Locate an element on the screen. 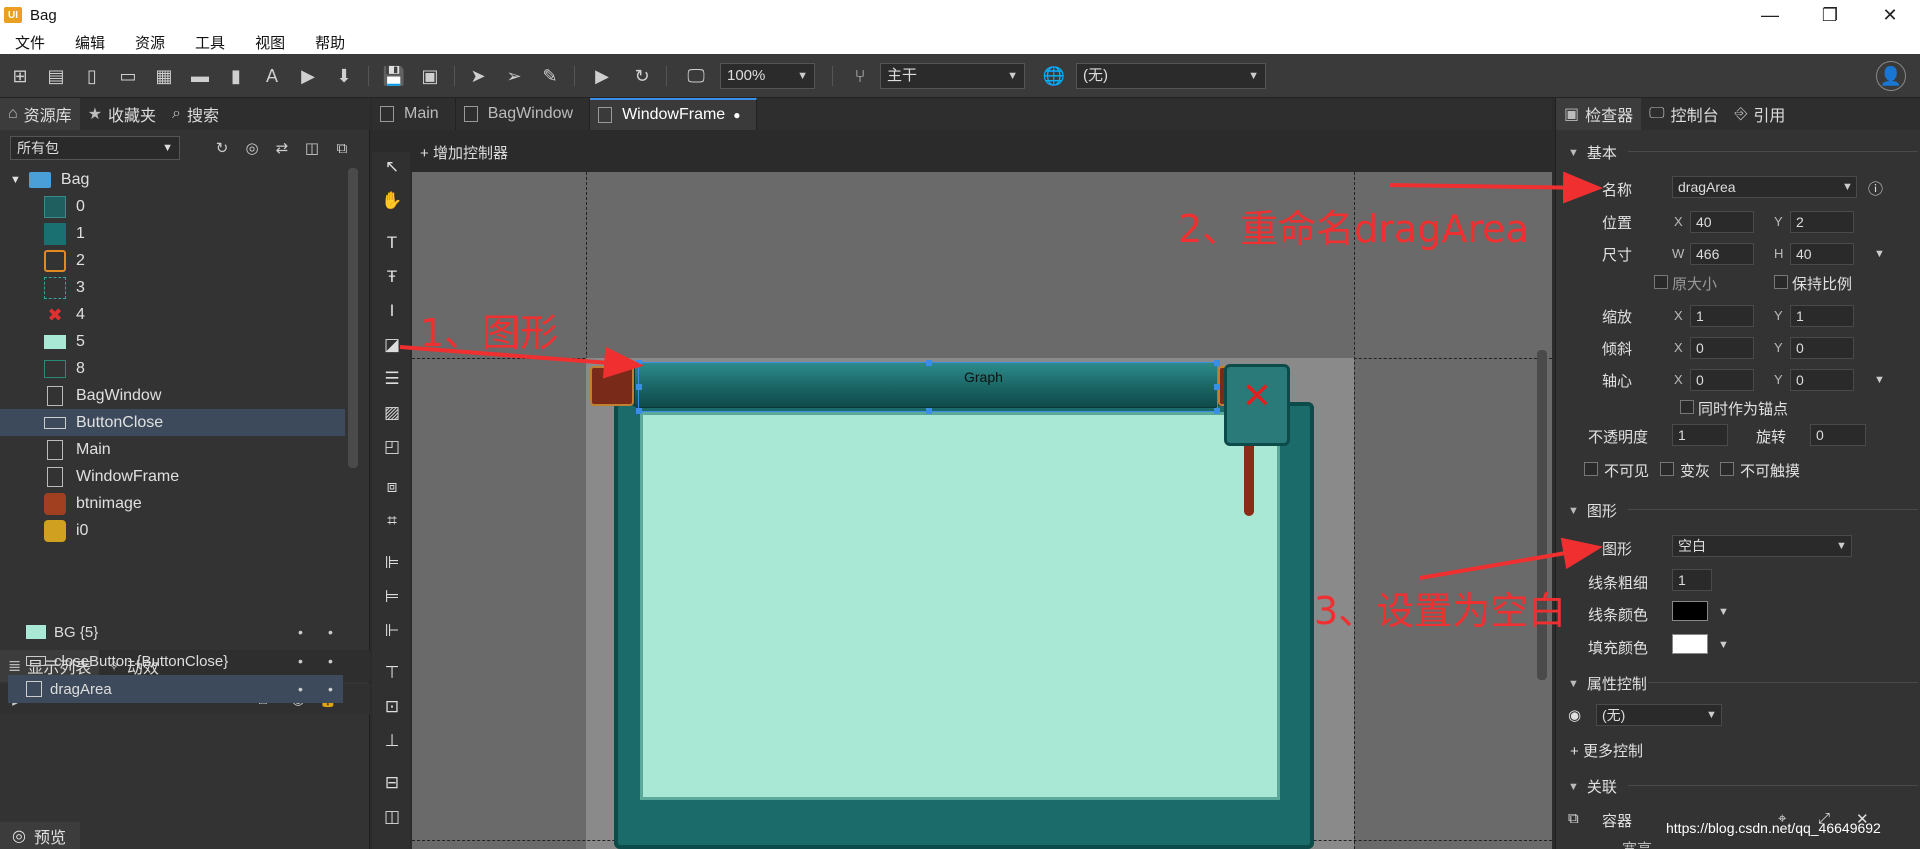  transform-icon: ⌗ is located at coordinates (392, 521).